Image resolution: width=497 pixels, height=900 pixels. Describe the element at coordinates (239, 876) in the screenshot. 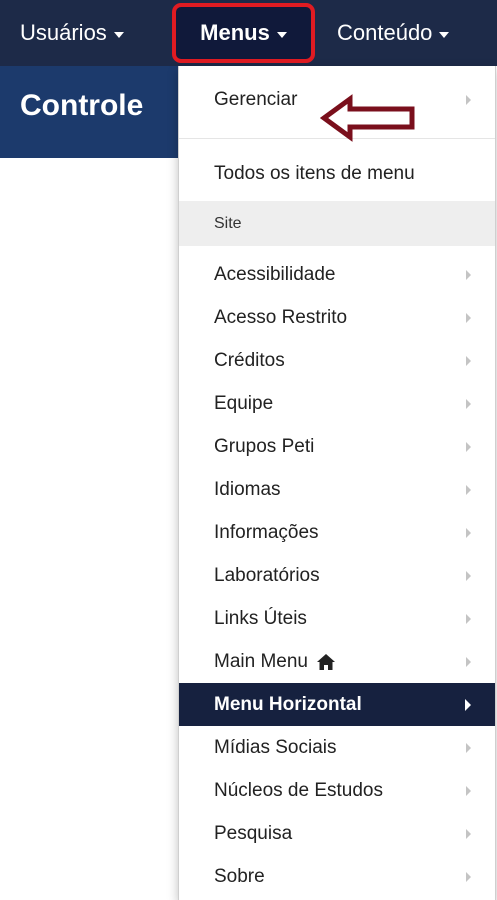

I see `menu-item-label: Sobre` at that location.